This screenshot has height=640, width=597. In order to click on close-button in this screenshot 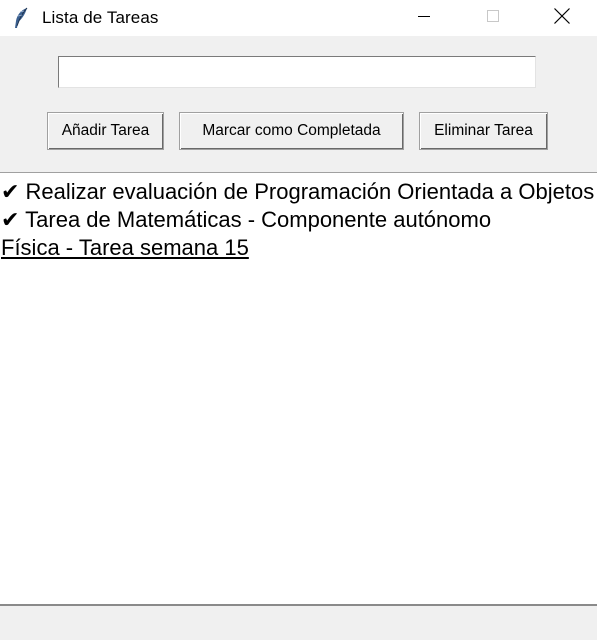, I will do `click(562, 18)`.